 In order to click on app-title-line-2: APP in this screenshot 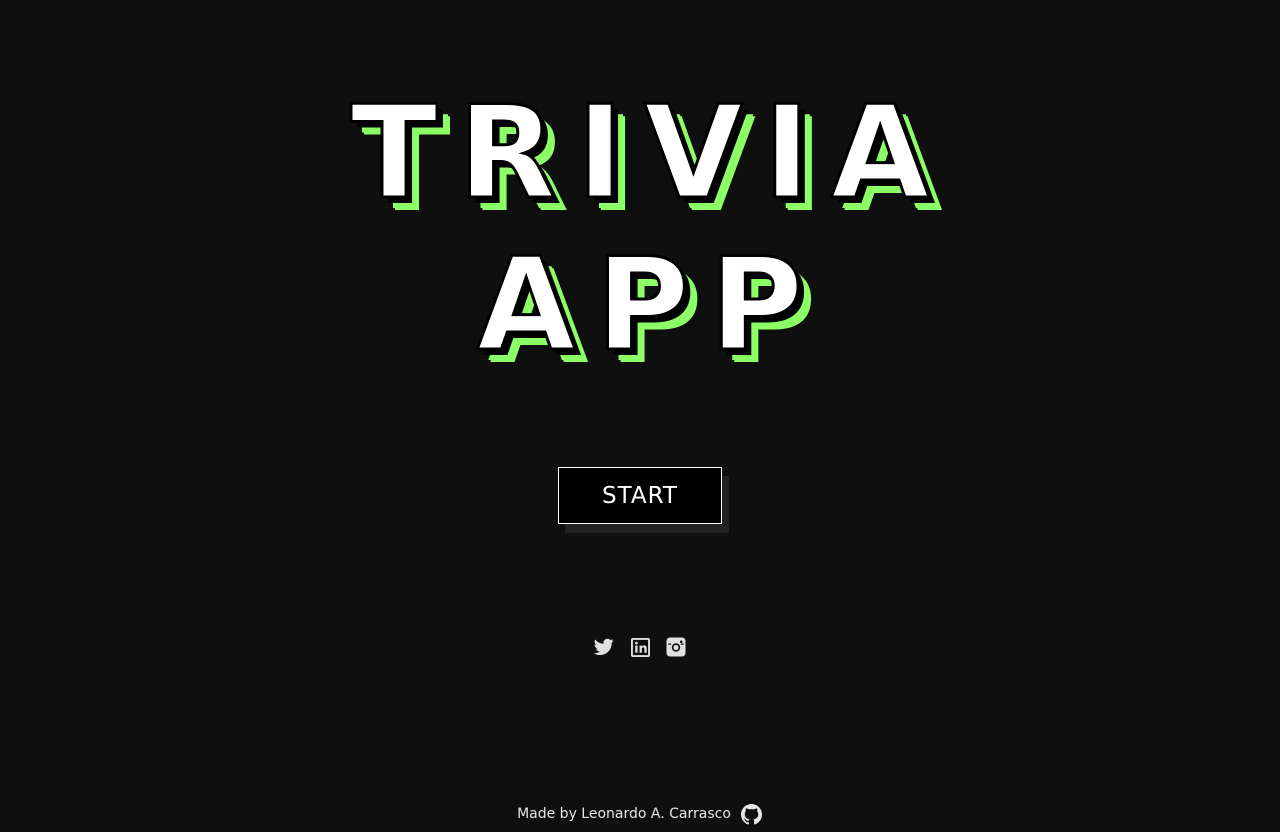, I will do `click(649, 306)`.